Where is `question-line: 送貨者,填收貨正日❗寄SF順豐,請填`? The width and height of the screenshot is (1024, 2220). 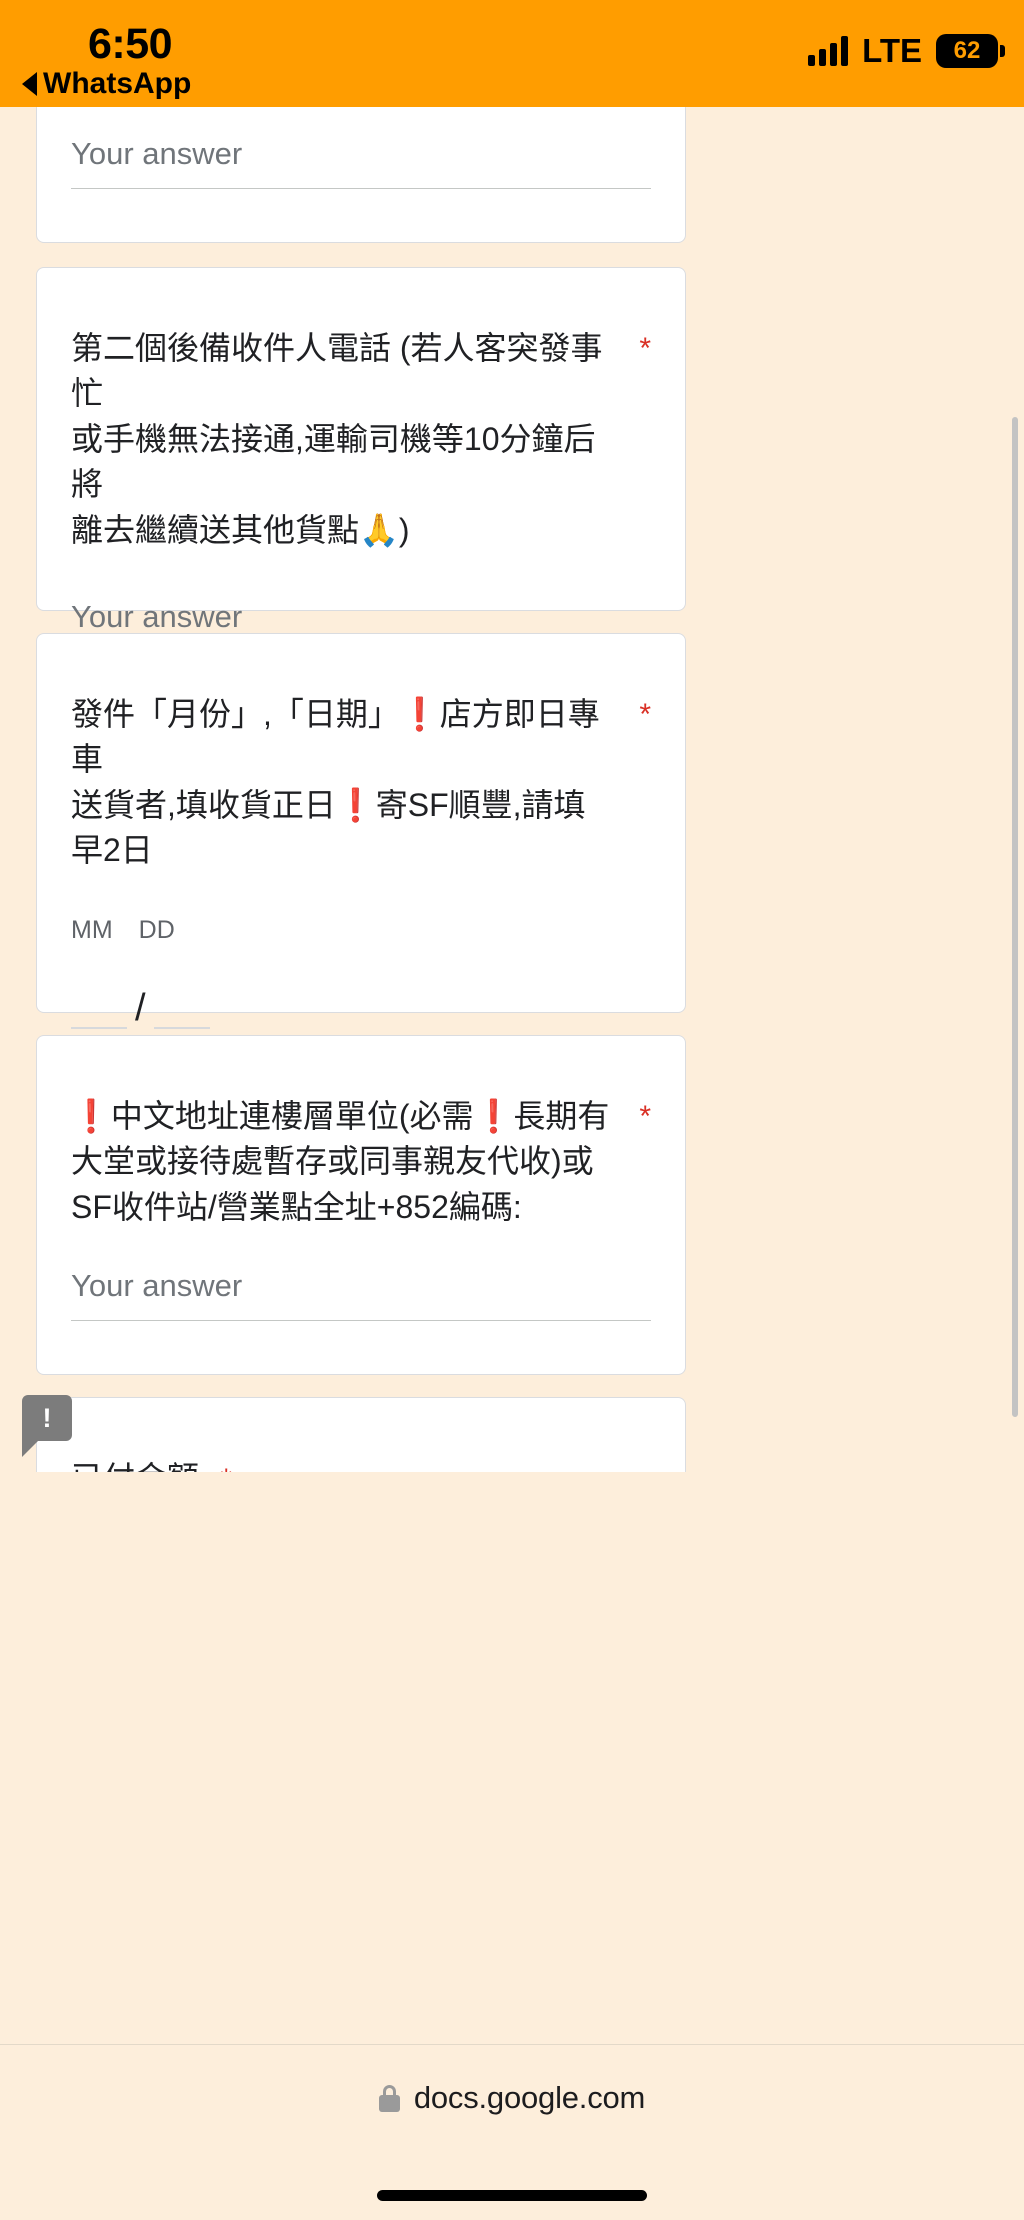 question-line: 送貨者,填收貨正日❗寄SF順豐,請填 is located at coordinates (328, 804).